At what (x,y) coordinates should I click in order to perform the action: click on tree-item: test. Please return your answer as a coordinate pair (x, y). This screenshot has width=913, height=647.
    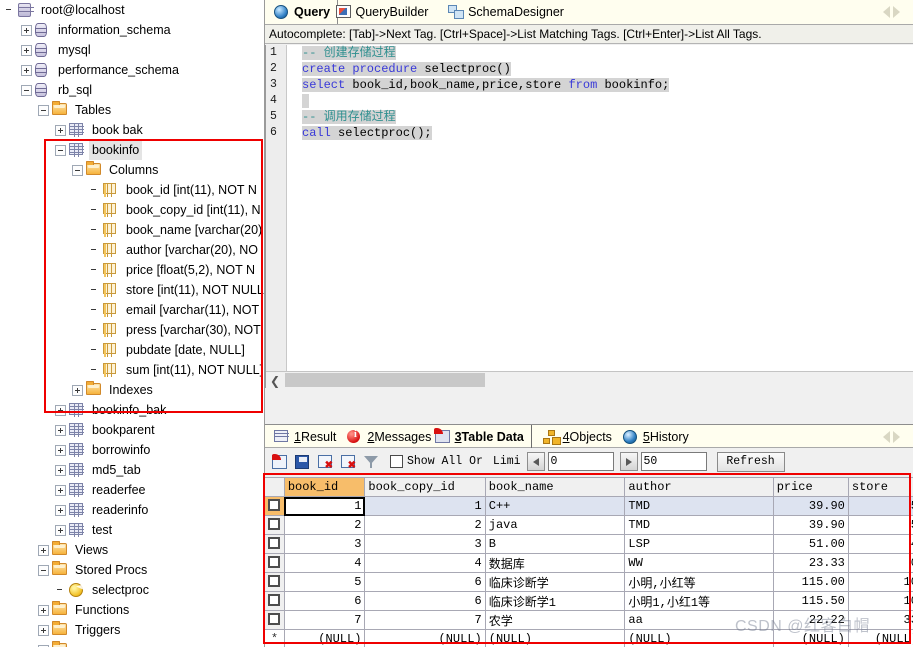
    Looking at the image, I should click on (132, 530).